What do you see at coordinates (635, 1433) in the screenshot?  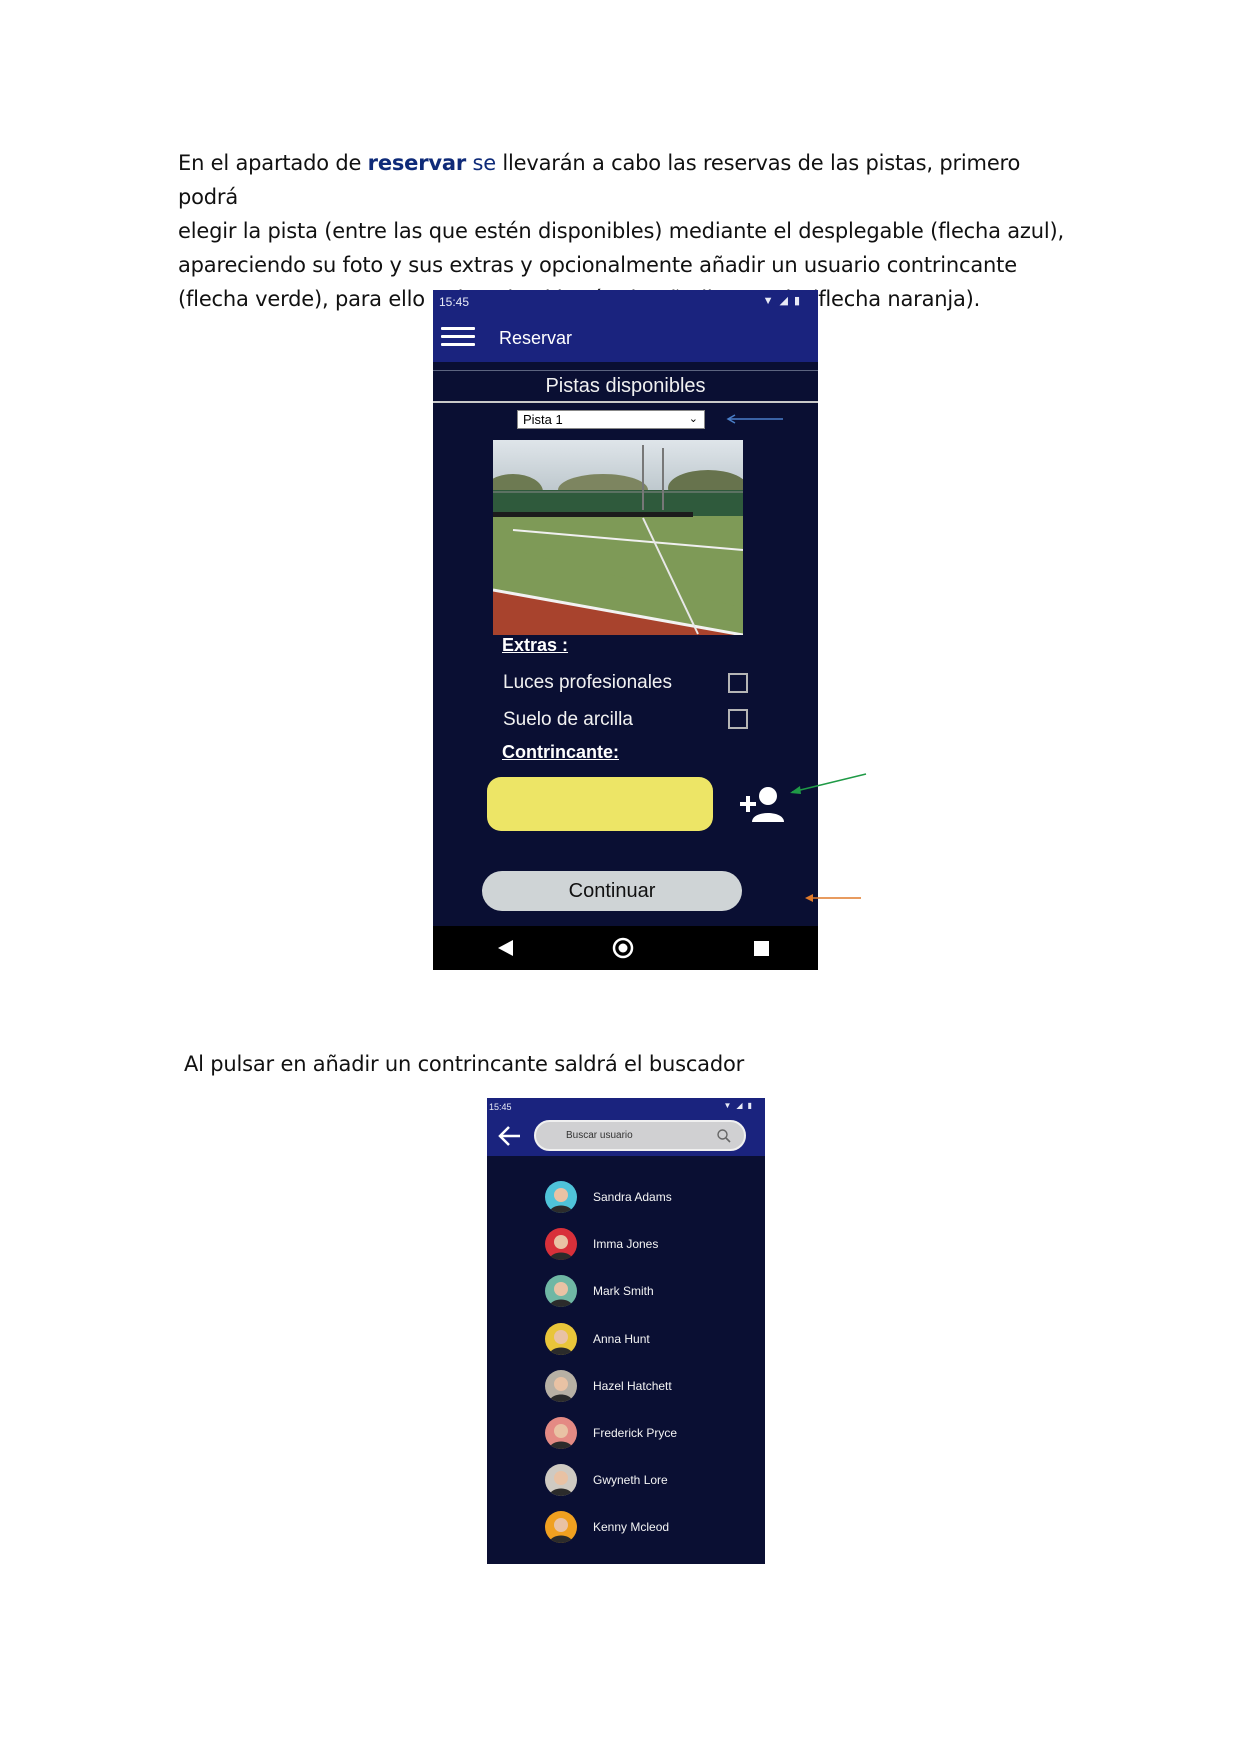 I see `user-name: Frederick Pryce` at bounding box center [635, 1433].